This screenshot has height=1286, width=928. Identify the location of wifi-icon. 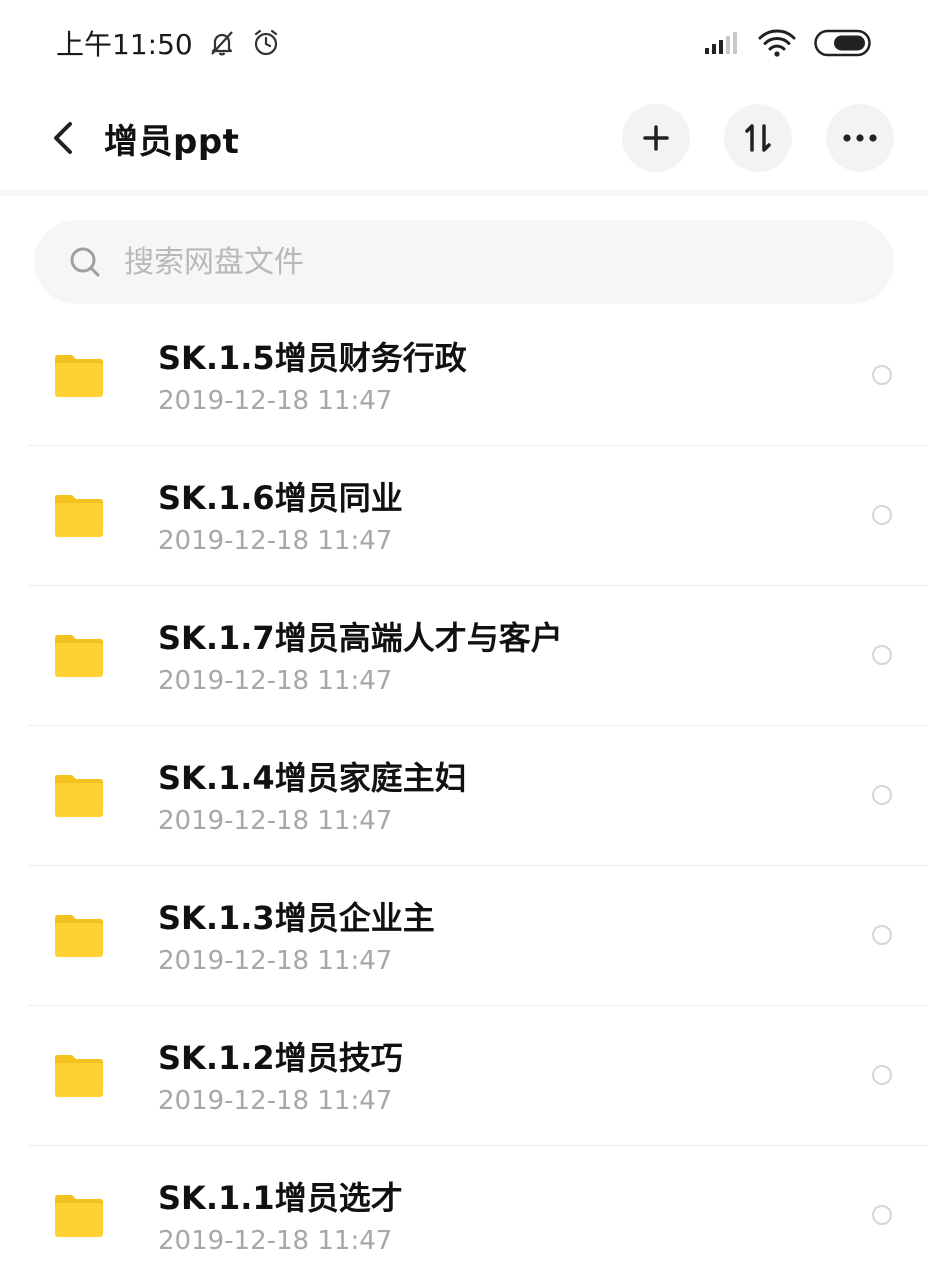
(777, 43).